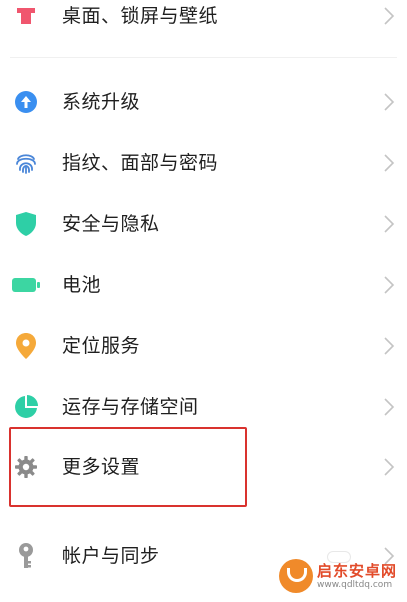 The image size is (407, 602). What do you see at coordinates (111, 556) in the screenshot?
I see `settings-item-label: 帐户与同步` at bounding box center [111, 556].